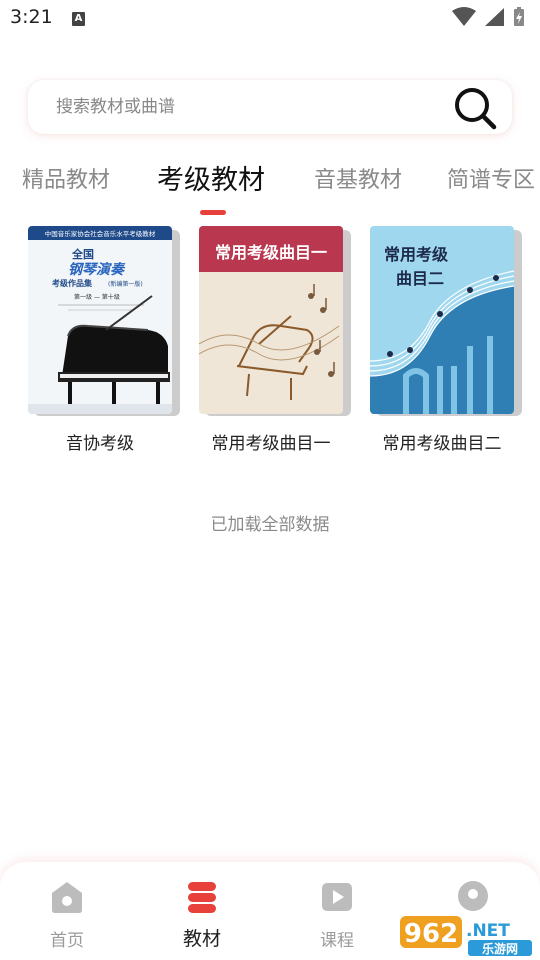  What do you see at coordinates (213, 212) in the screenshot?
I see `active-tab-indicator` at bounding box center [213, 212].